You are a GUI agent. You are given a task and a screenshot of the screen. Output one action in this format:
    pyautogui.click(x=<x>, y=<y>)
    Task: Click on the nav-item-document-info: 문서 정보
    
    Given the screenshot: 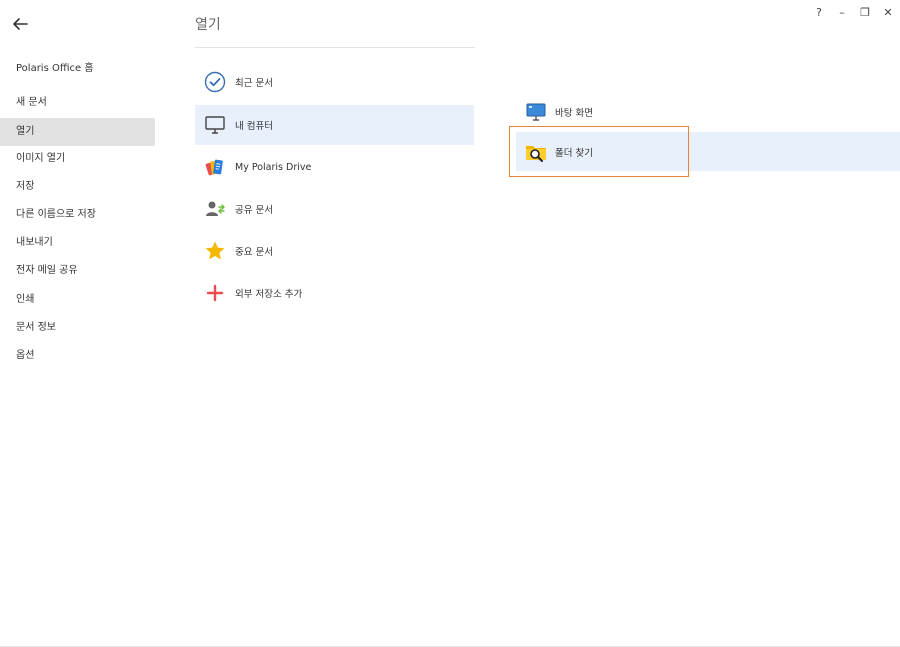 What is the action you would take?
    pyautogui.click(x=77, y=328)
    